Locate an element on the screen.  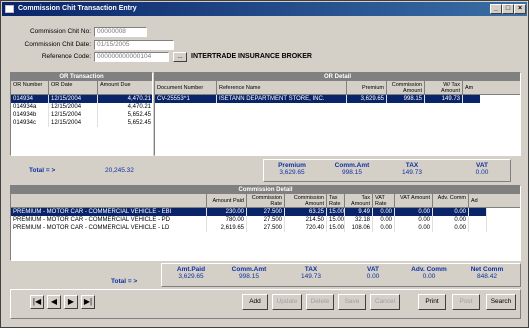
minimize-button: _ is located at coordinates (496, 9).